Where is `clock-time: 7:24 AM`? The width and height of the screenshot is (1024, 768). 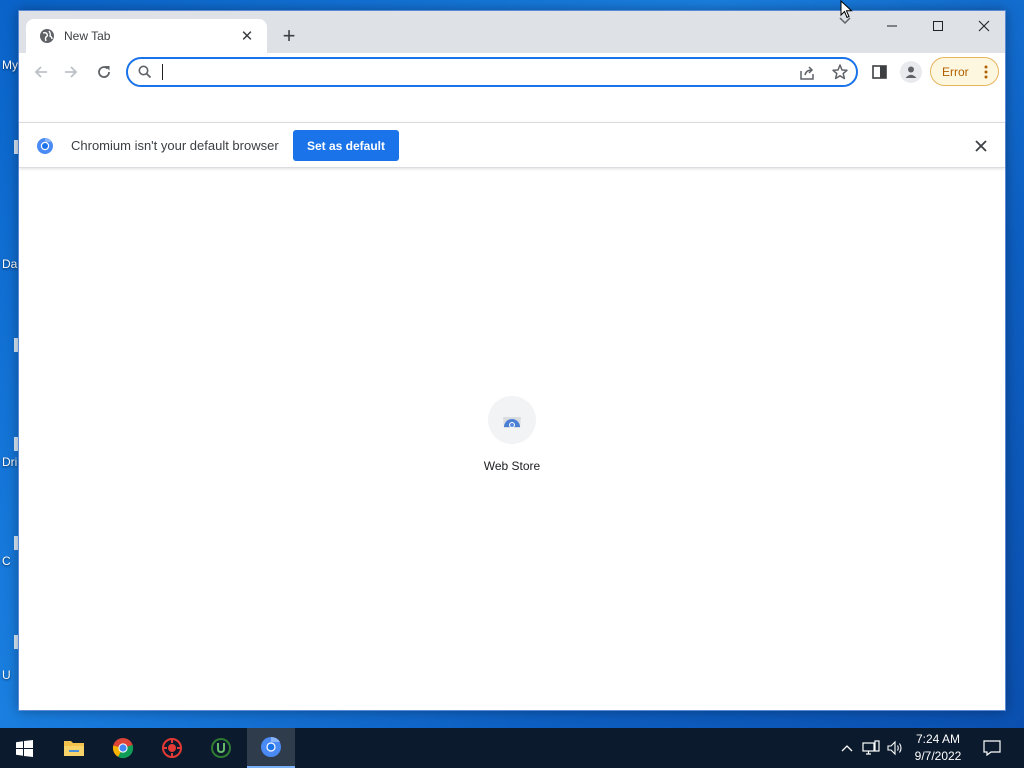
clock-time: 7:24 AM is located at coordinates (938, 739).